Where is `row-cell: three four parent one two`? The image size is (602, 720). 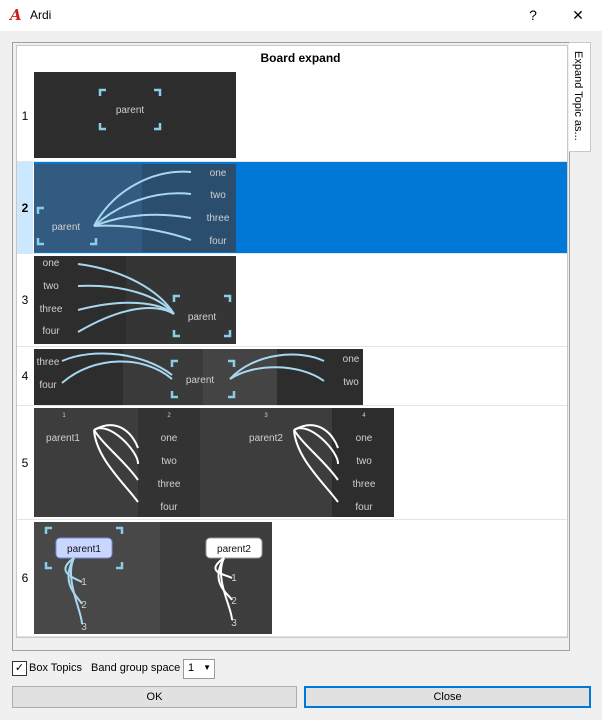 row-cell: three four parent one two is located at coordinates (300, 376).